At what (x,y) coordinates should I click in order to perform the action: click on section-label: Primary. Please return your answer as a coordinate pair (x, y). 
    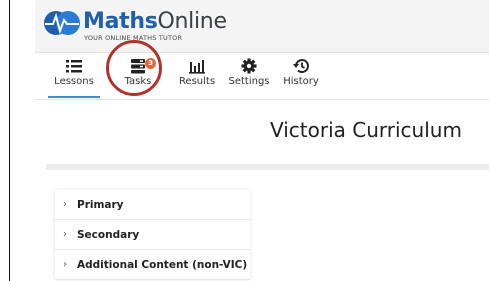
    Looking at the image, I should click on (100, 204).